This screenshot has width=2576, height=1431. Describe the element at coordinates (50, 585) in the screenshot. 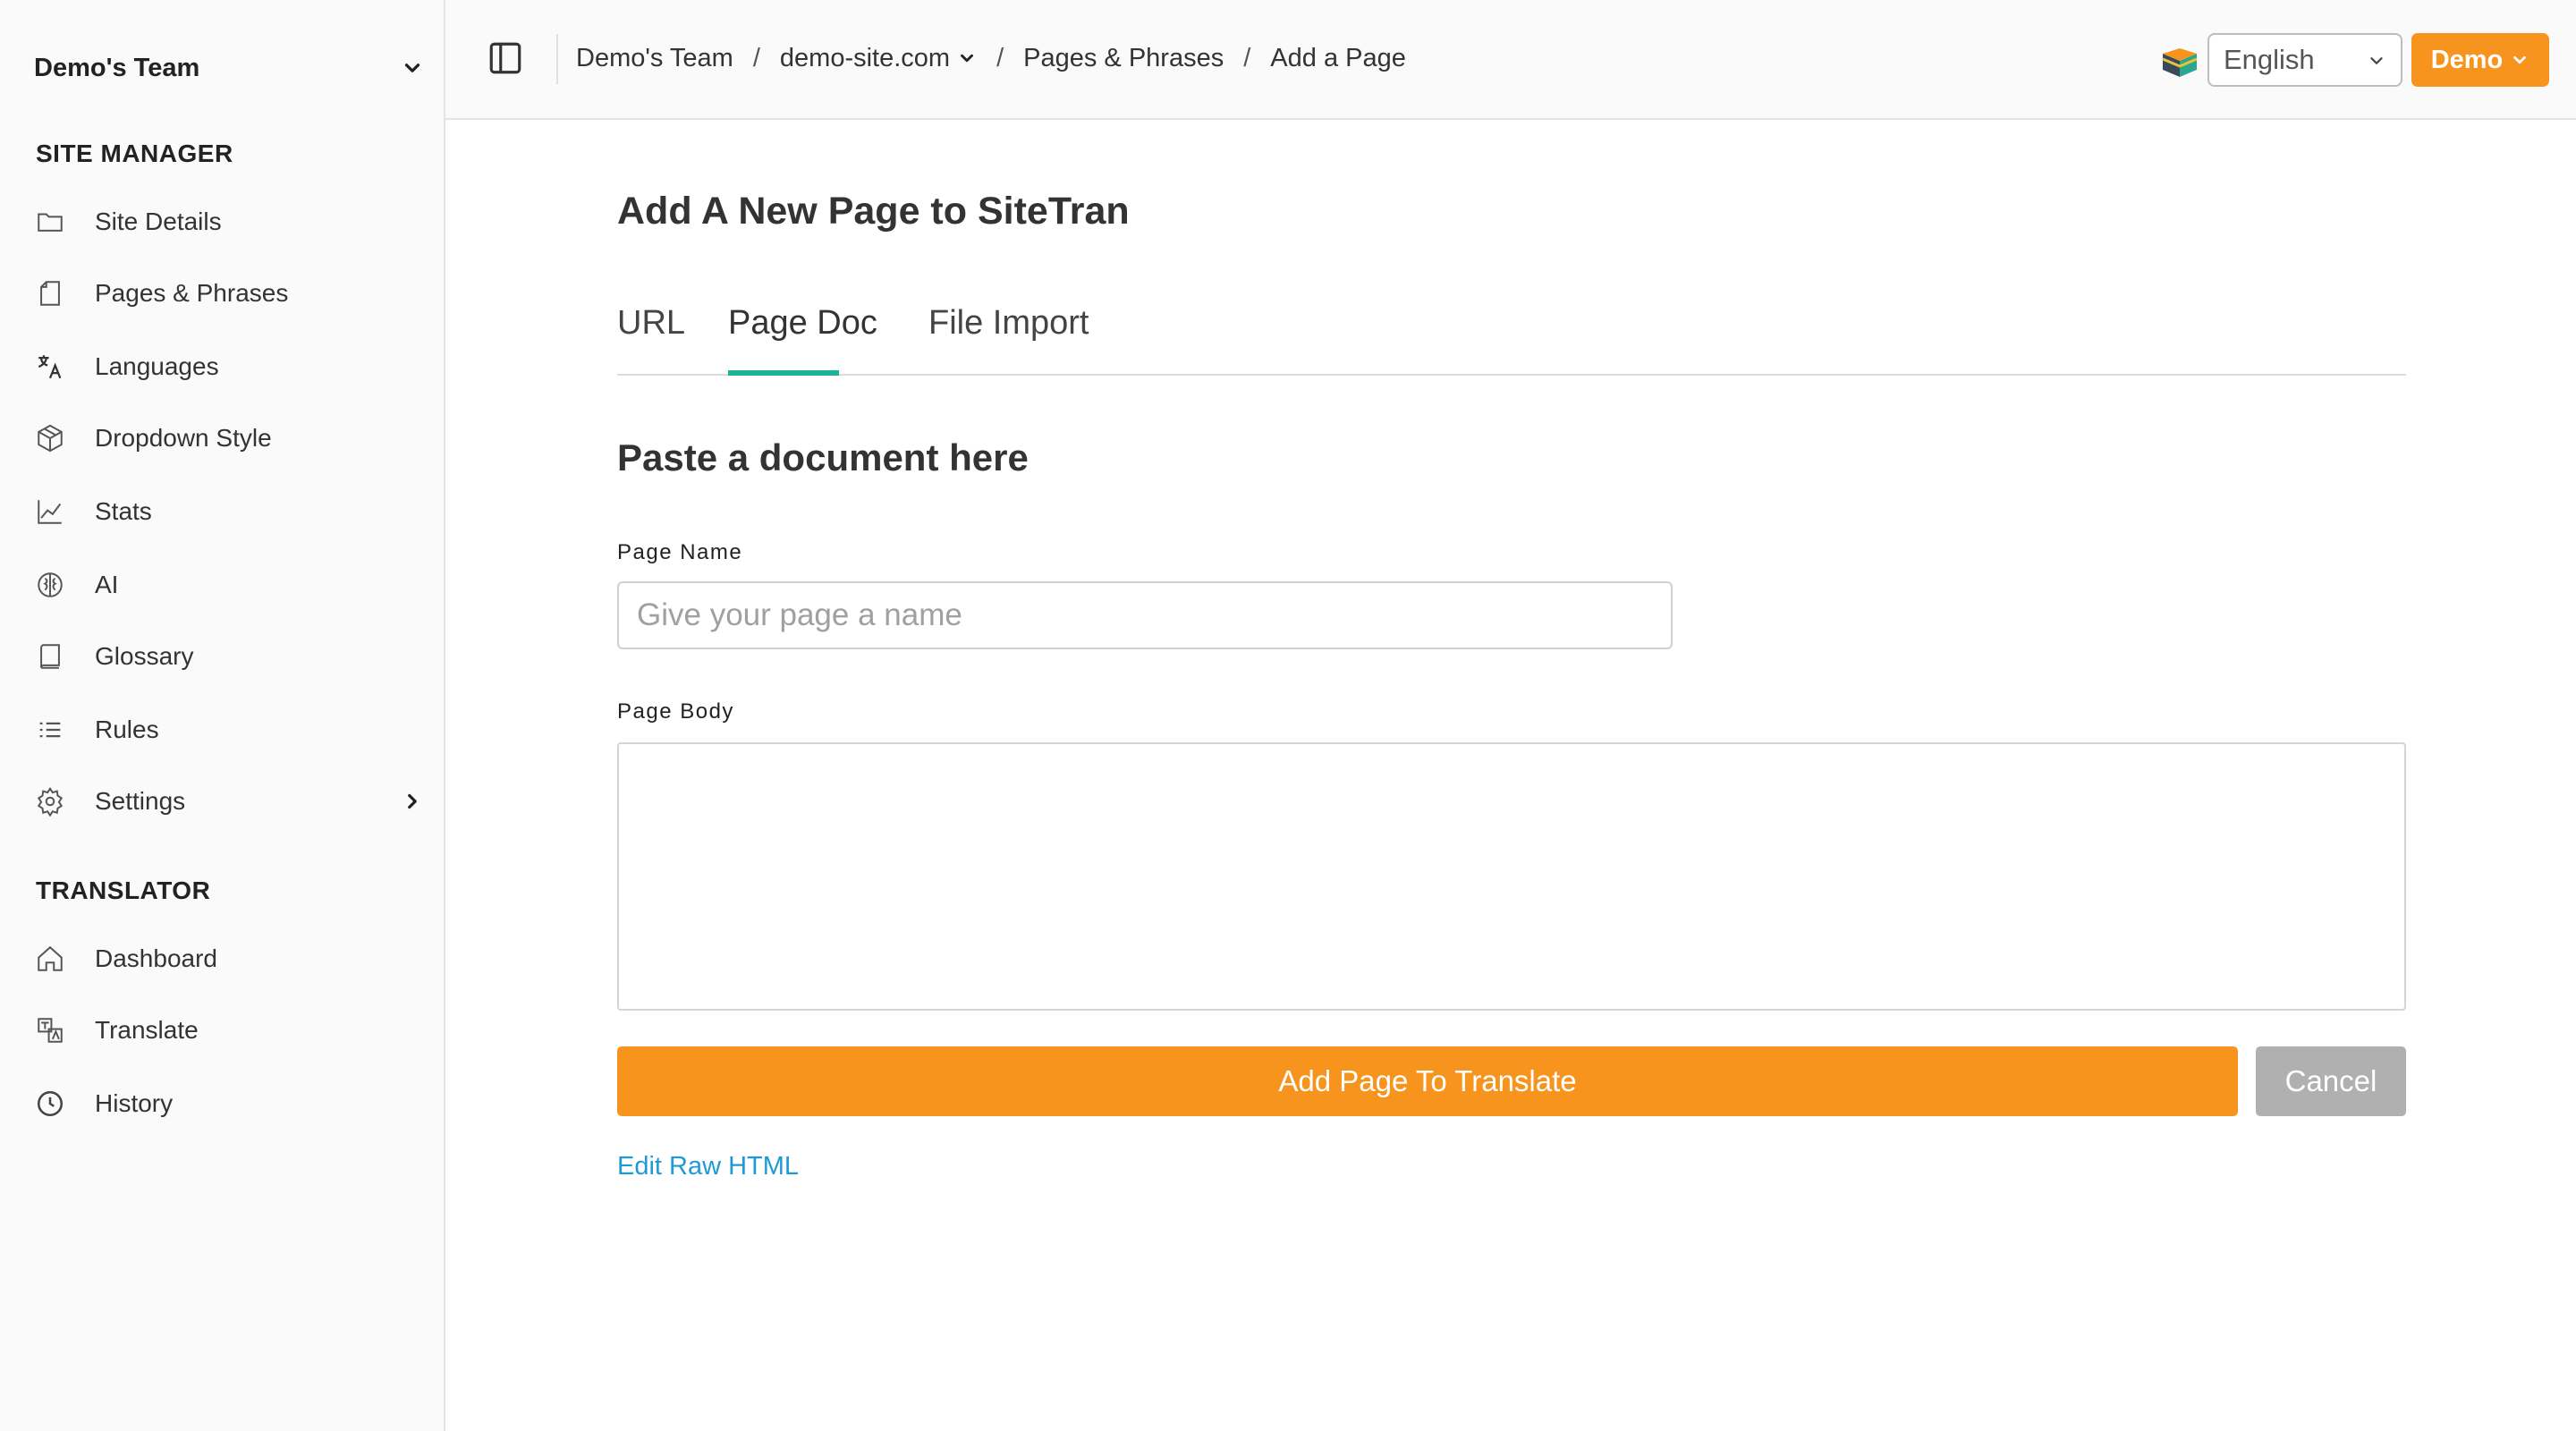

I see `brain-icon` at that location.